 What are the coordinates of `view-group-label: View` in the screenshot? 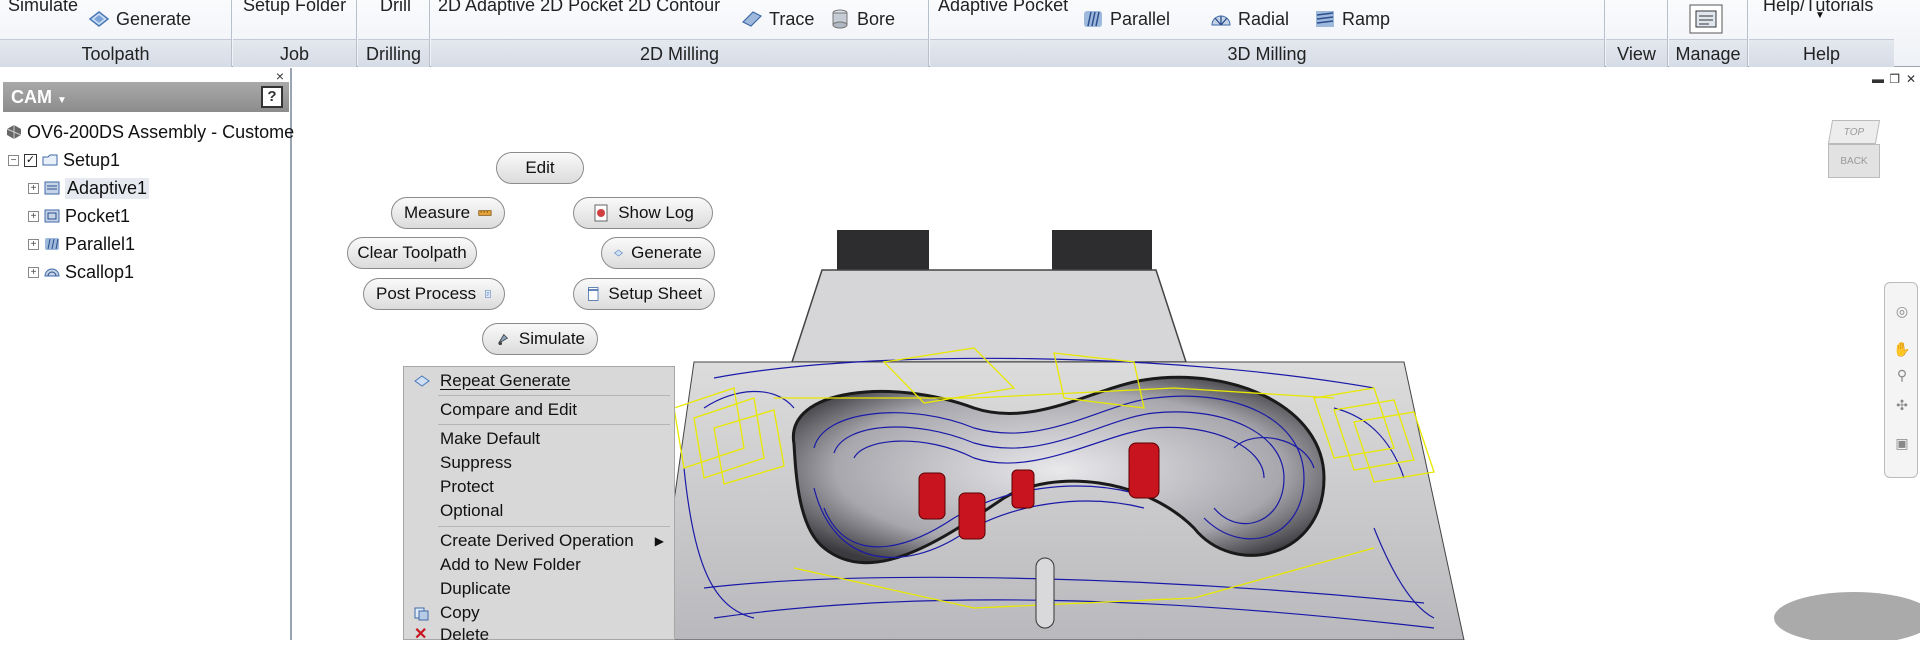 It's located at (1636, 53).